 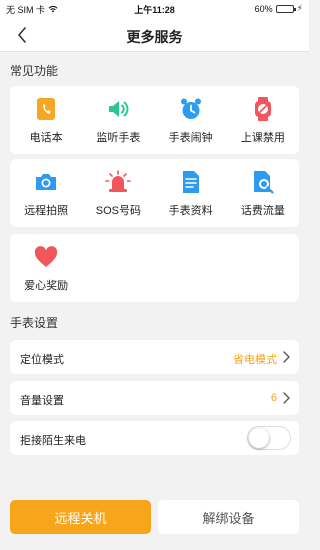 What do you see at coordinates (191, 182) in the screenshot?
I see `document-icon` at bounding box center [191, 182].